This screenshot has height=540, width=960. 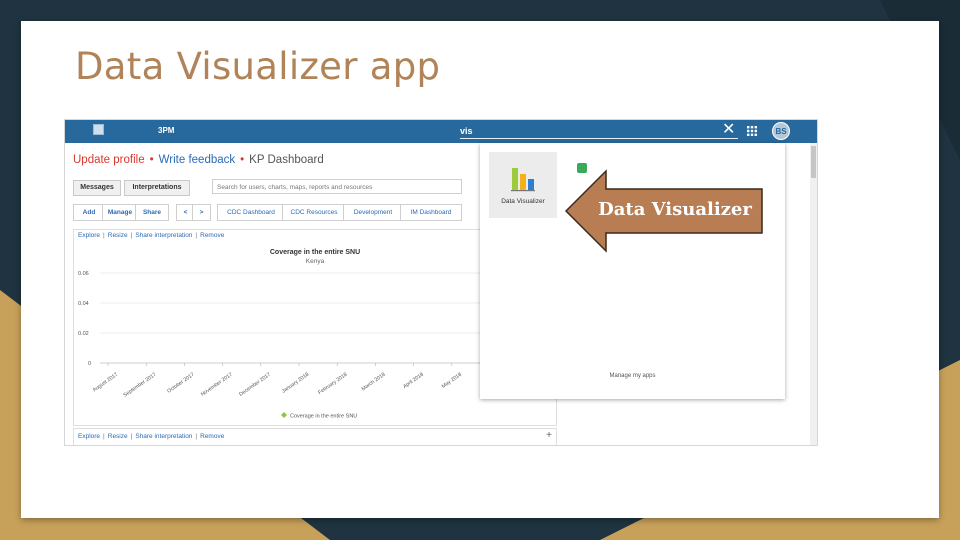 I want to click on x-tick-label: September 2017, so click(x=139, y=385).